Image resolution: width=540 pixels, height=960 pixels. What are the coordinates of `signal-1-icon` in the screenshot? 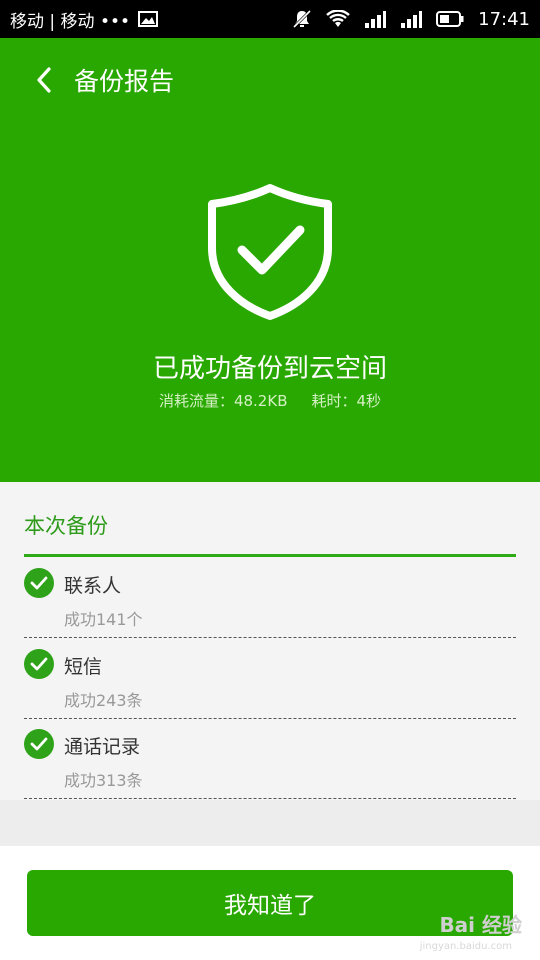 It's located at (375, 19).